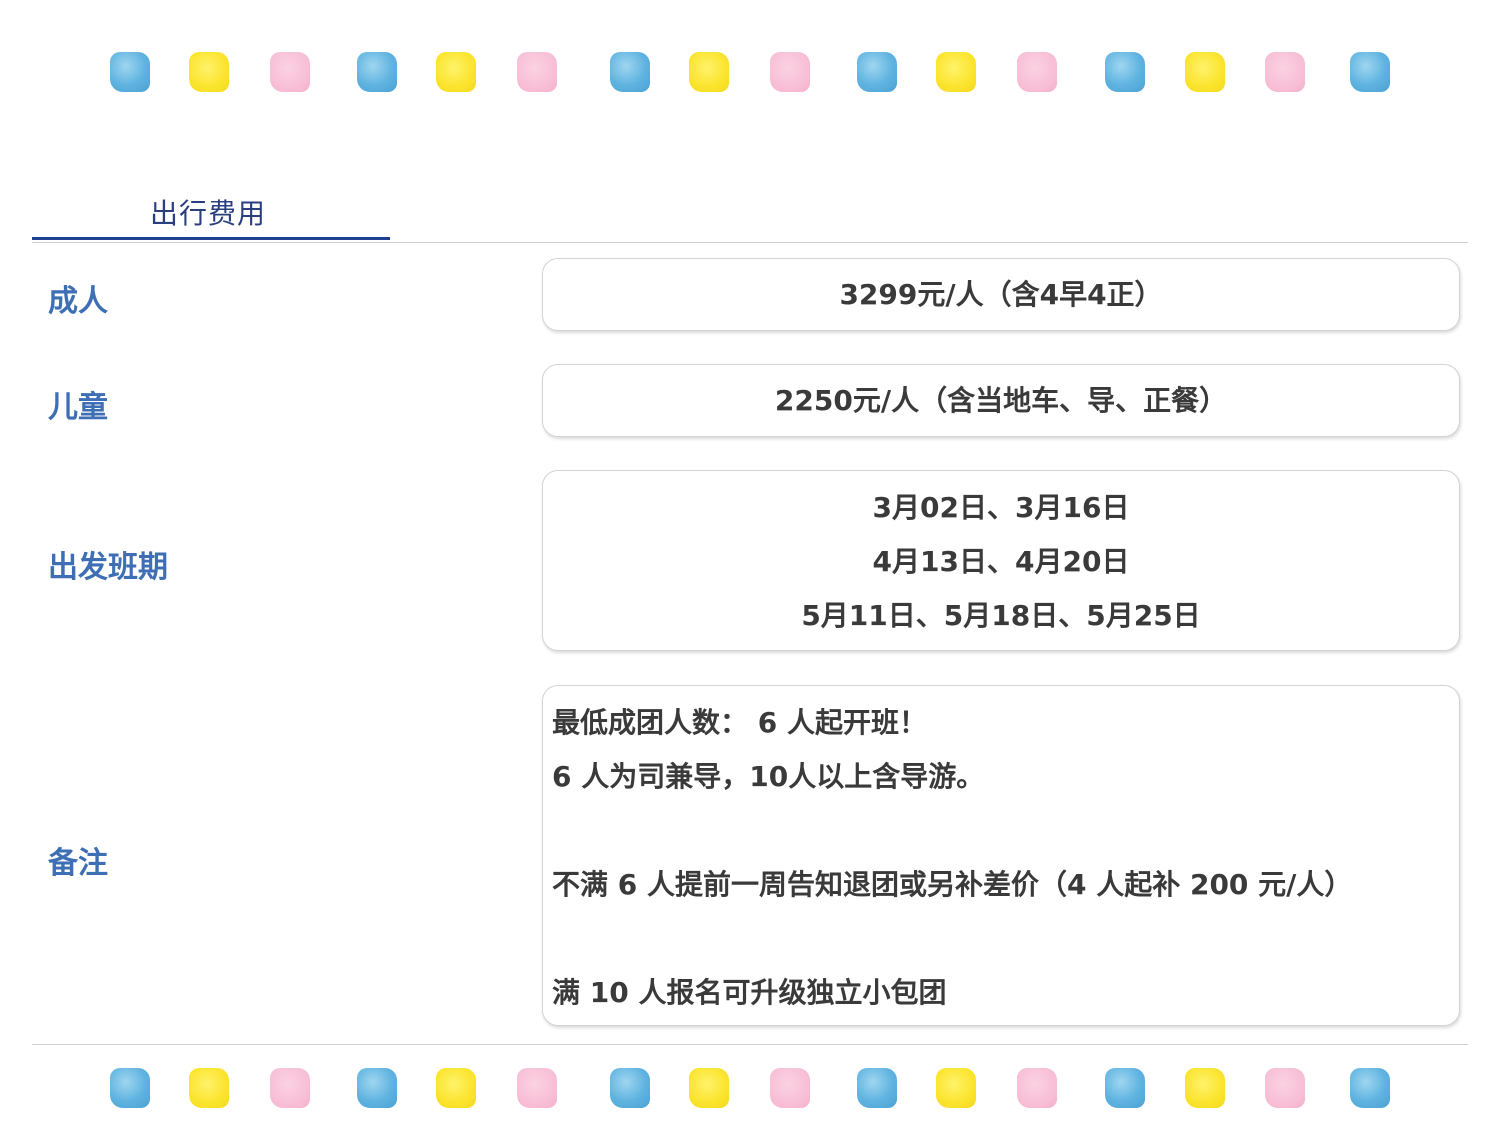  I want to click on notes-line: 6 人为司兼导，10人以上含导游。, so click(768, 776).